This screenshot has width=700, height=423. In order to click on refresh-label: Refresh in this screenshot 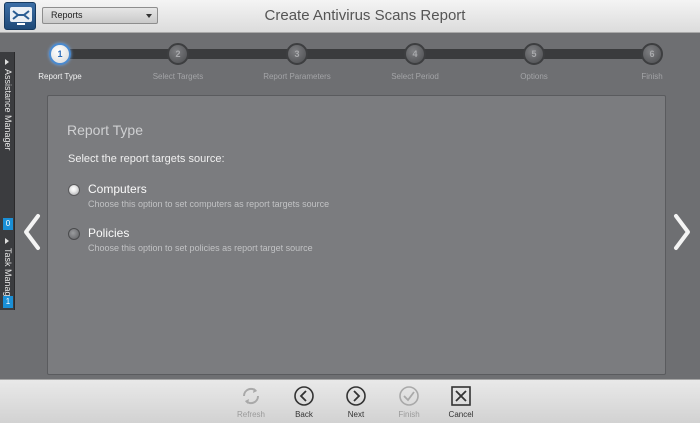, I will do `click(250, 414)`.